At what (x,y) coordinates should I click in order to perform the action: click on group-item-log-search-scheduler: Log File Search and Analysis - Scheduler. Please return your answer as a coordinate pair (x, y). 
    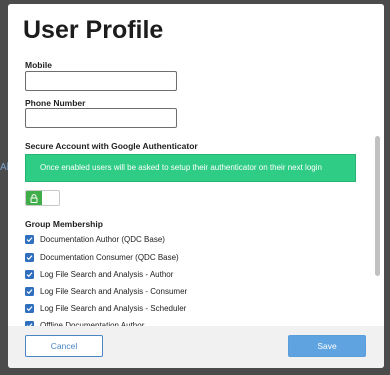
    Looking at the image, I should click on (105, 308).